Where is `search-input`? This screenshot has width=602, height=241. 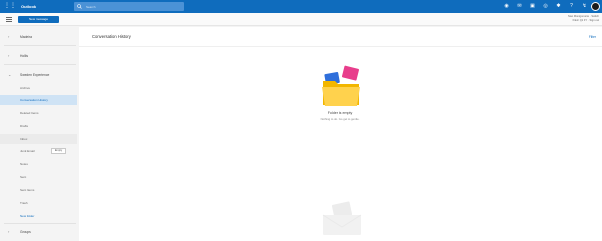 search-input is located at coordinates (131, 6).